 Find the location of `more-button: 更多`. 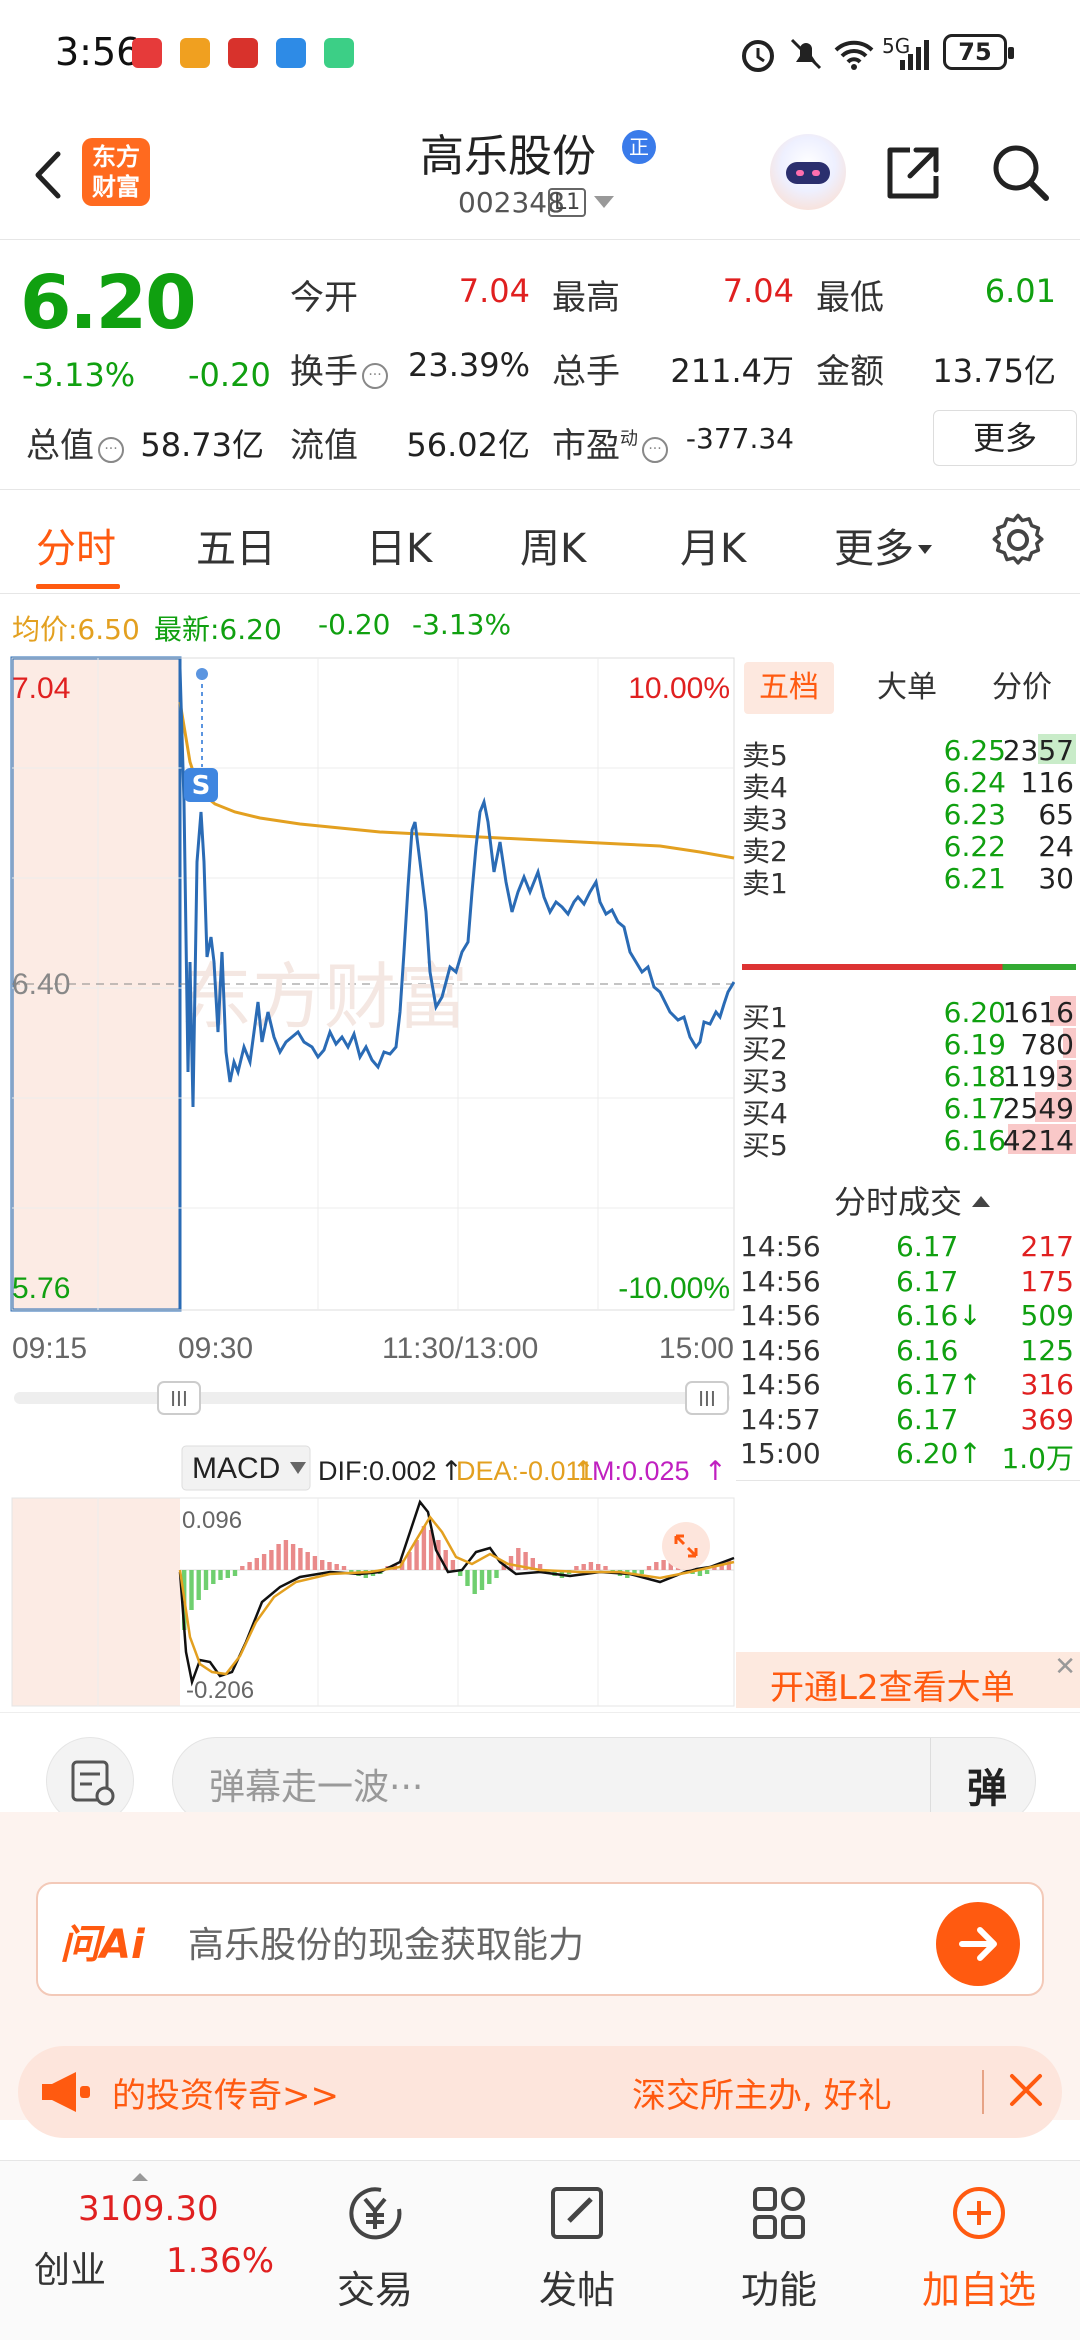

more-button: 更多 is located at coordinates (1005, 438).